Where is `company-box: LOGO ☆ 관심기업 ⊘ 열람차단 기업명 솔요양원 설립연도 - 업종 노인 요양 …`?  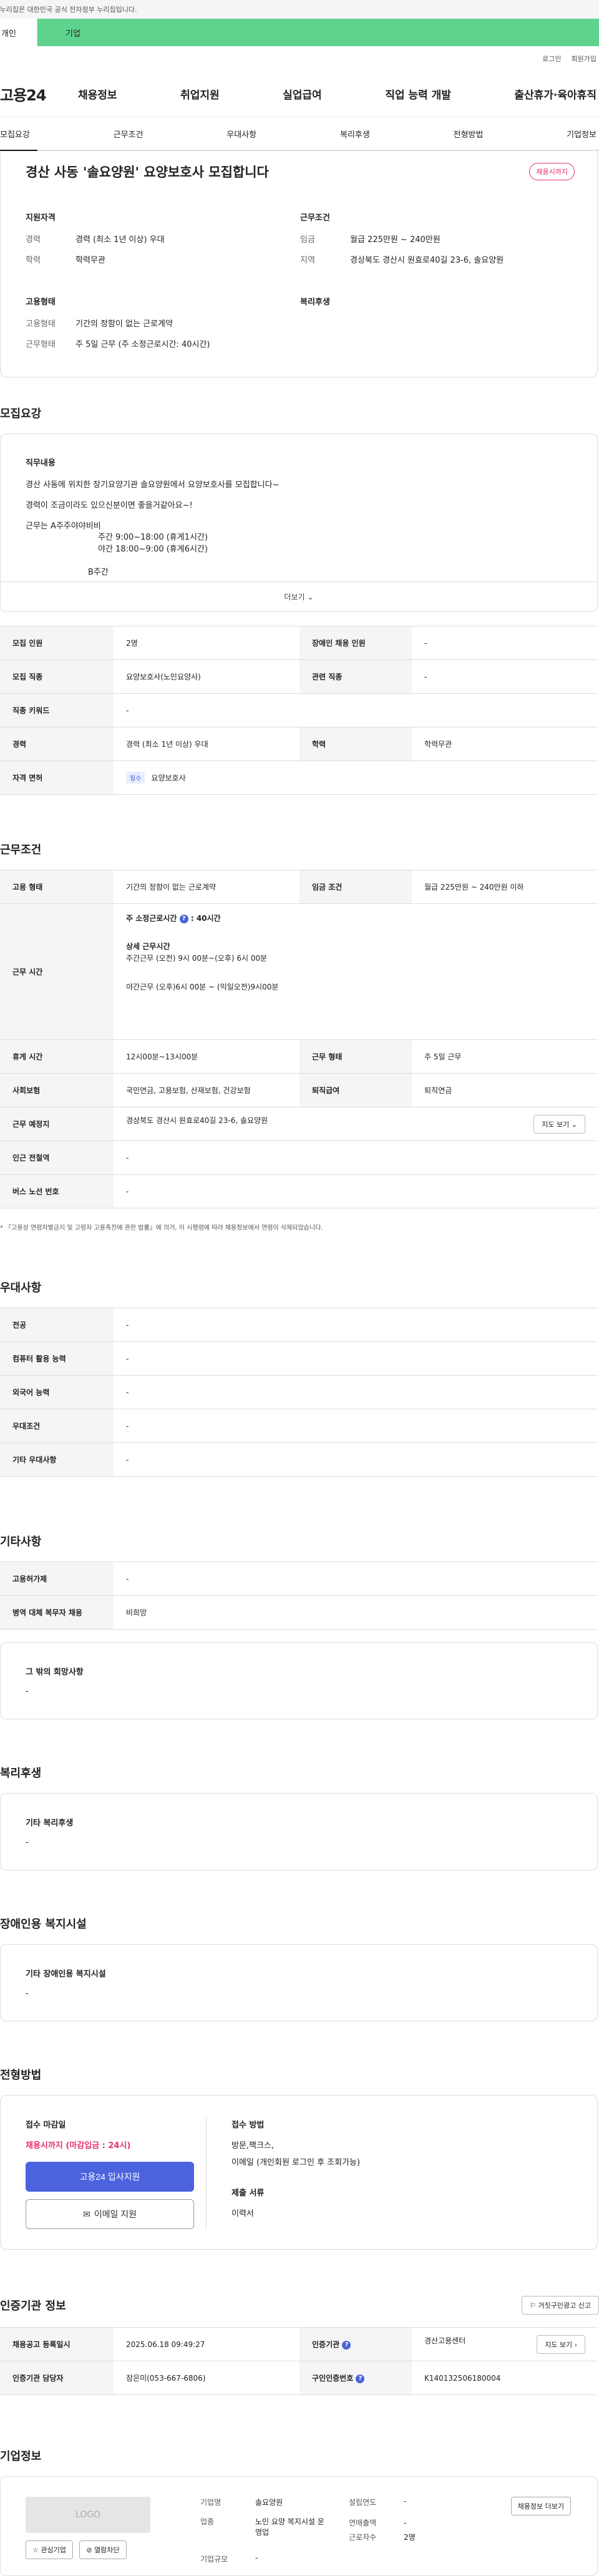
company-box: LOGO ☆ 관심기업 ⊘ 열람차단 기업명 솔요양원 설립연도 - 업종 노인 요양 … is located at coordinates (299, 2526).